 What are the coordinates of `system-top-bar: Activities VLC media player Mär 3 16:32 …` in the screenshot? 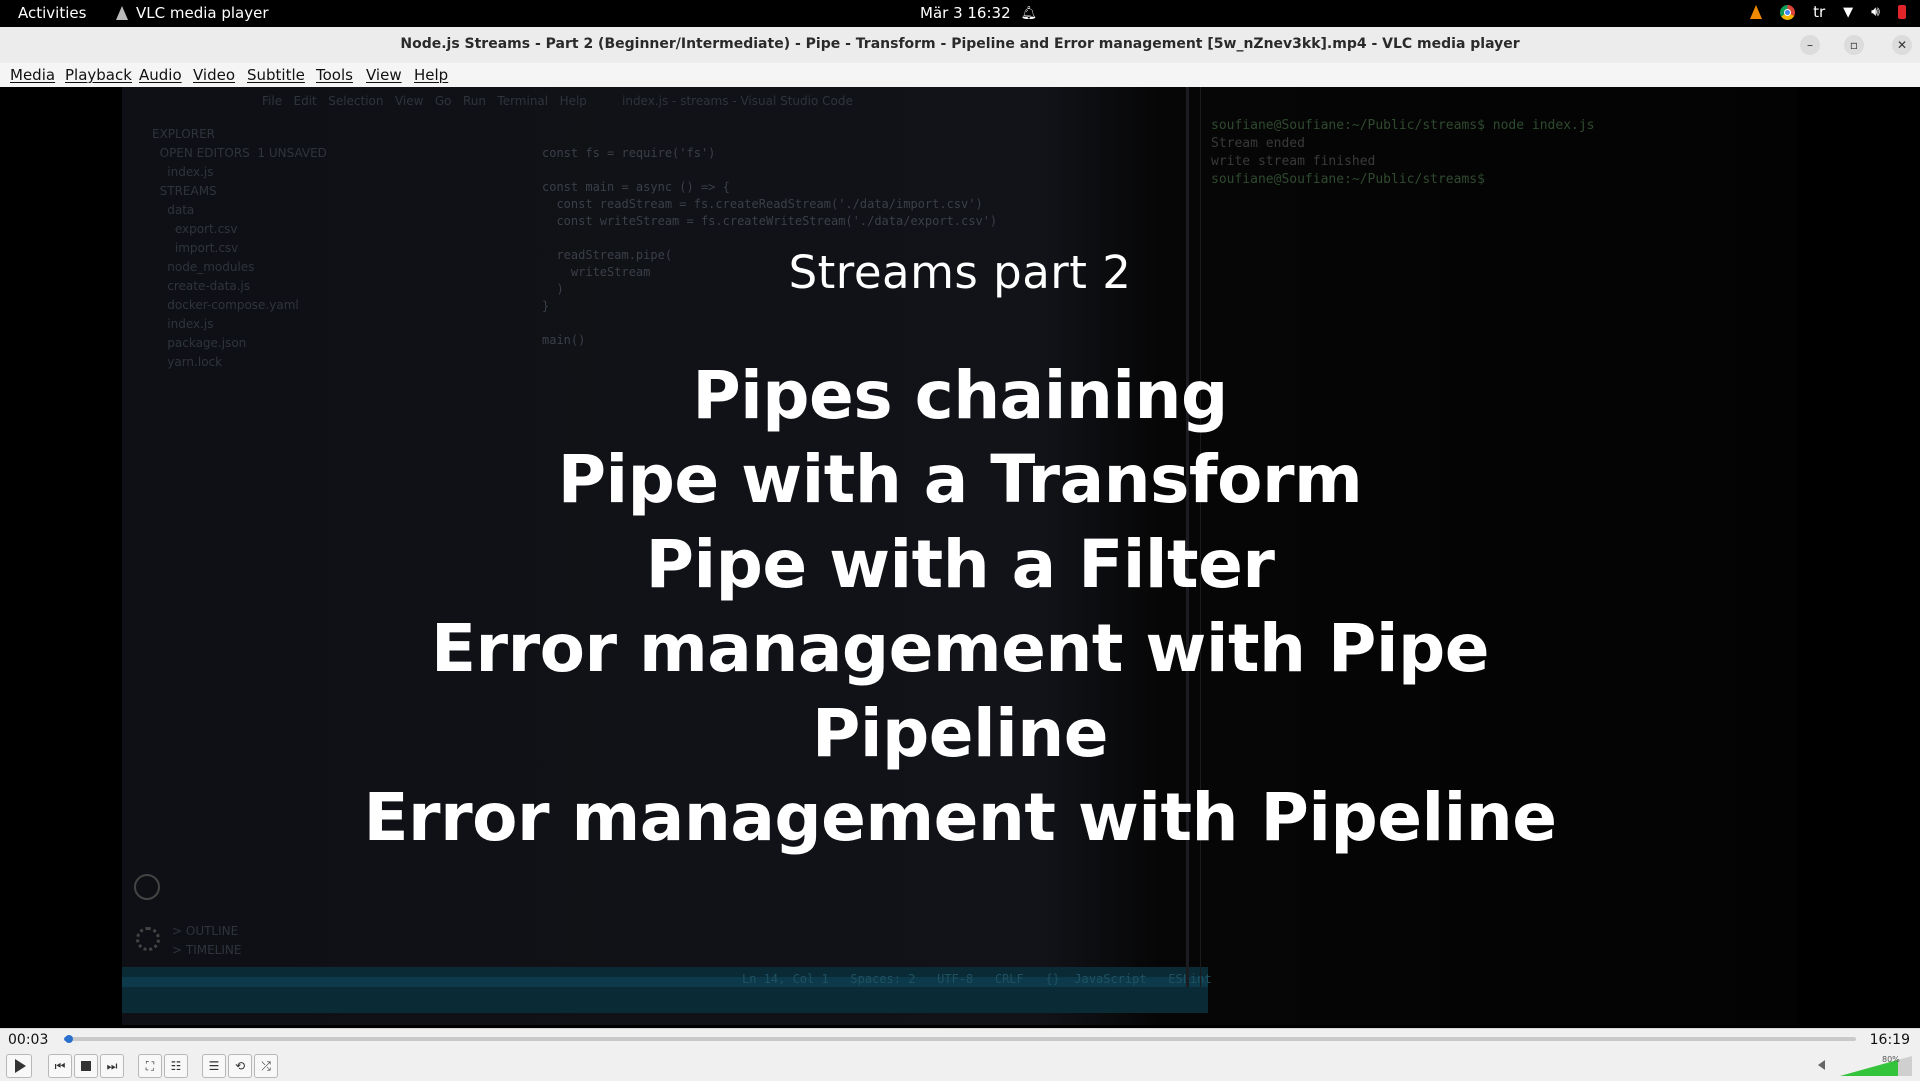 It's located at (960, 13).